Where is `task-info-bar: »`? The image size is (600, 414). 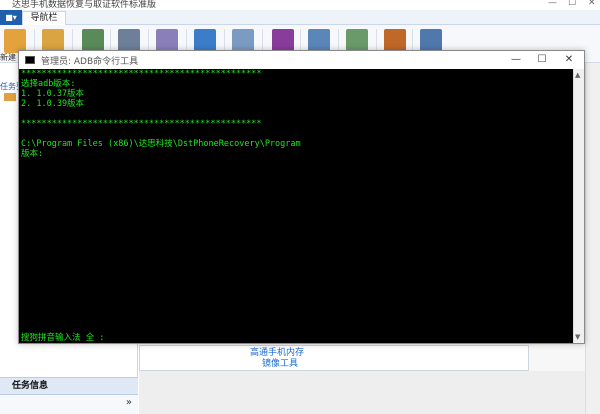 task-info-bar: » is located at coordinates (69, 404).